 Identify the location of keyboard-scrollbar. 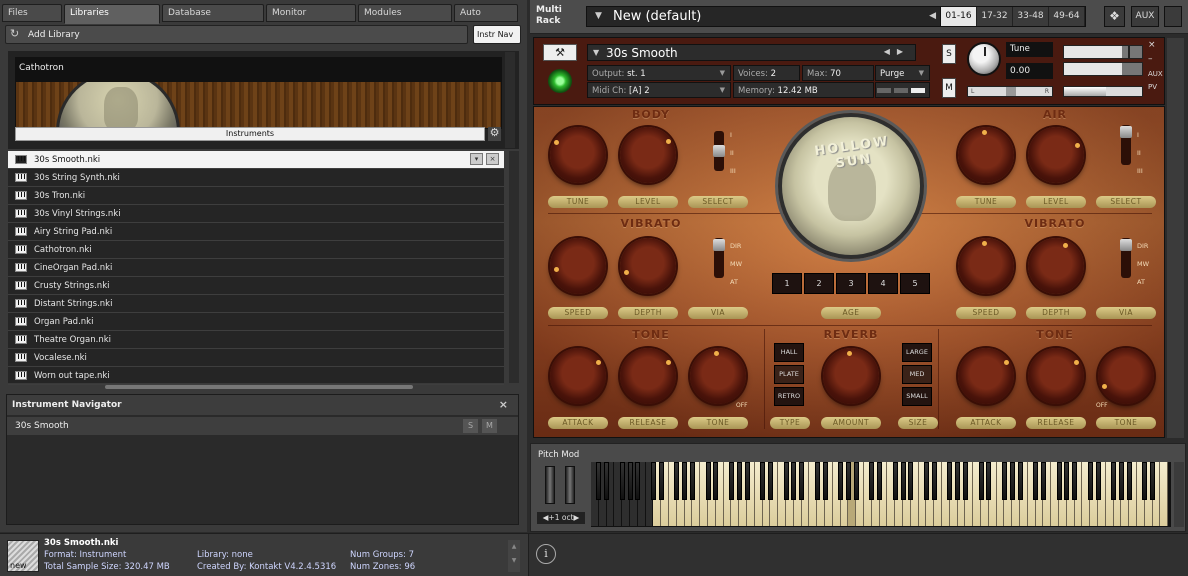
(1179, 494).